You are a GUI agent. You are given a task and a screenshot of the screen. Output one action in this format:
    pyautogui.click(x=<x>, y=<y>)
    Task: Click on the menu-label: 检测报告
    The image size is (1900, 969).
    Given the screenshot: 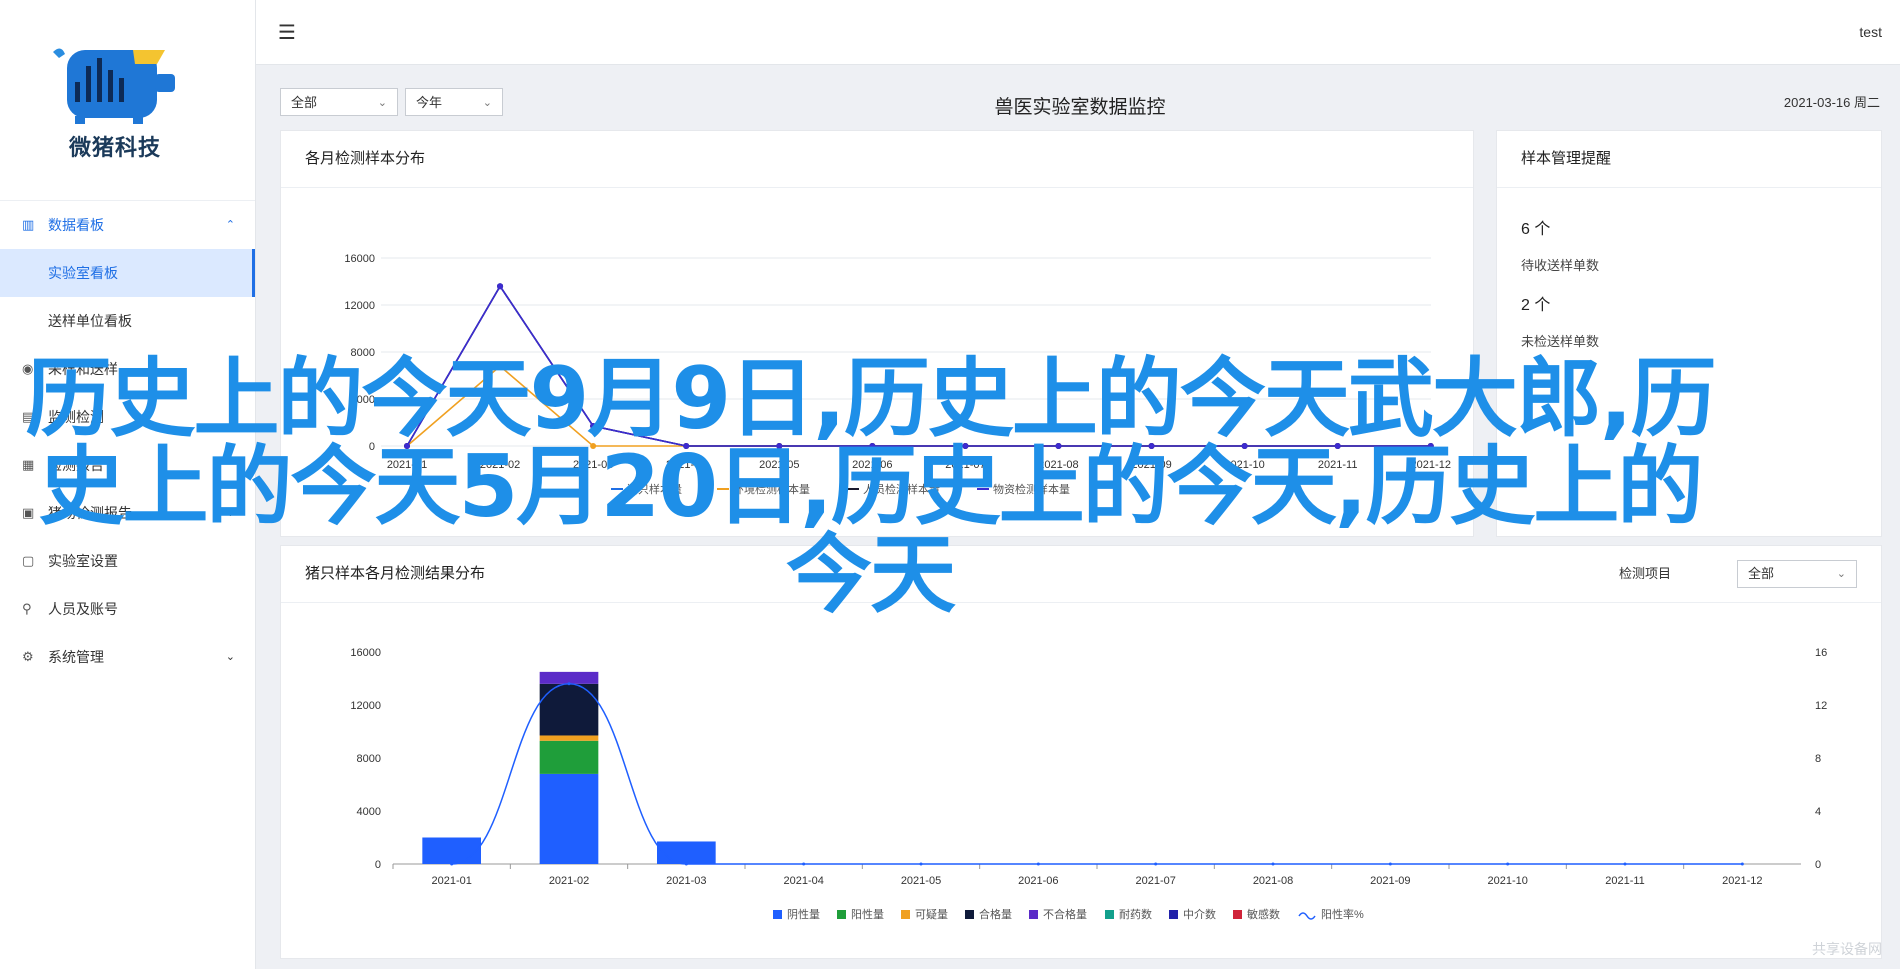 What is the action you would take?
    pyautogui.click(x=76, y=465)
    